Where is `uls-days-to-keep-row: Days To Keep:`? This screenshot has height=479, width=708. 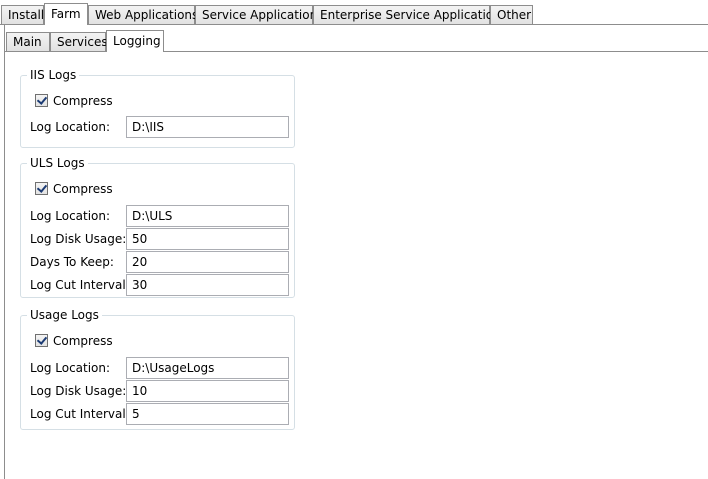 uls-days-to-keep-row: Days To Keep: is located at coordinates (160, 262).